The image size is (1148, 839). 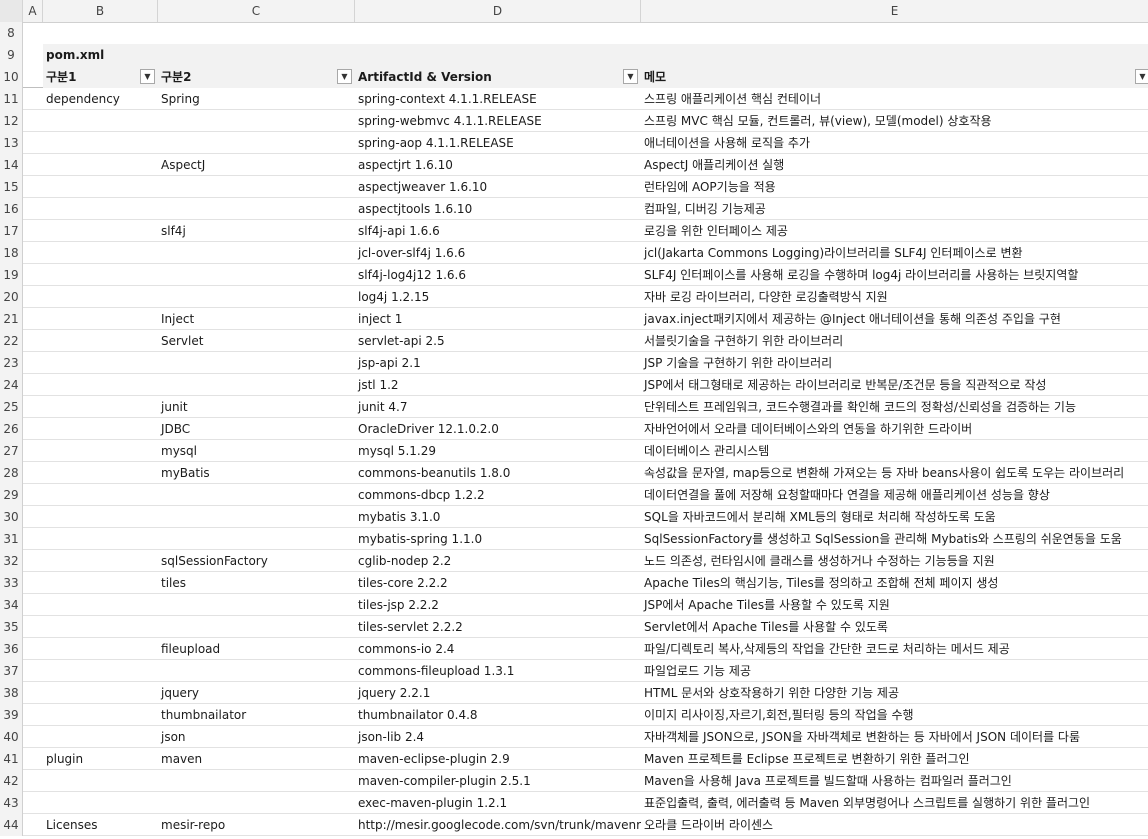 I want to click on row-number: 43, so click(x=11, y=803).